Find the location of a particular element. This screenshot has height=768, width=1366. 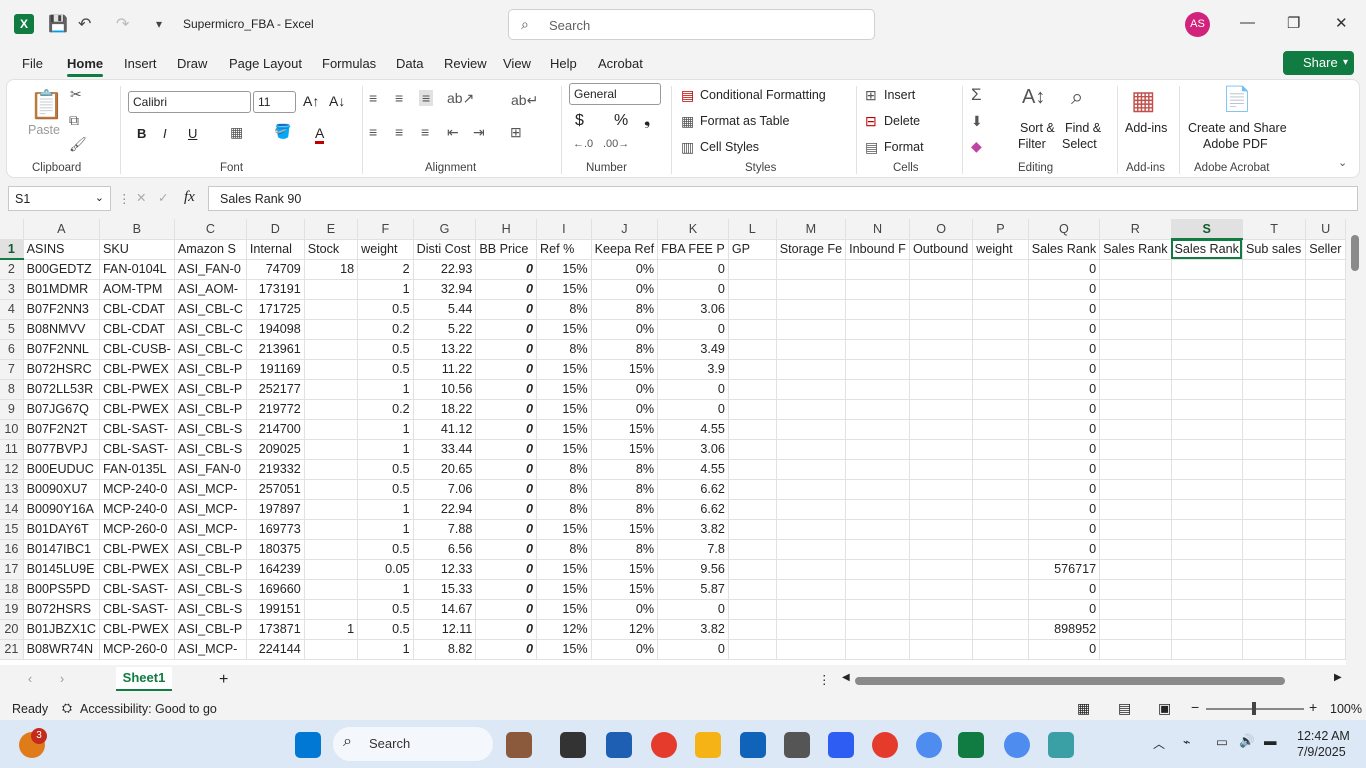

column-header-c: C is located at coordinates (210, 229).